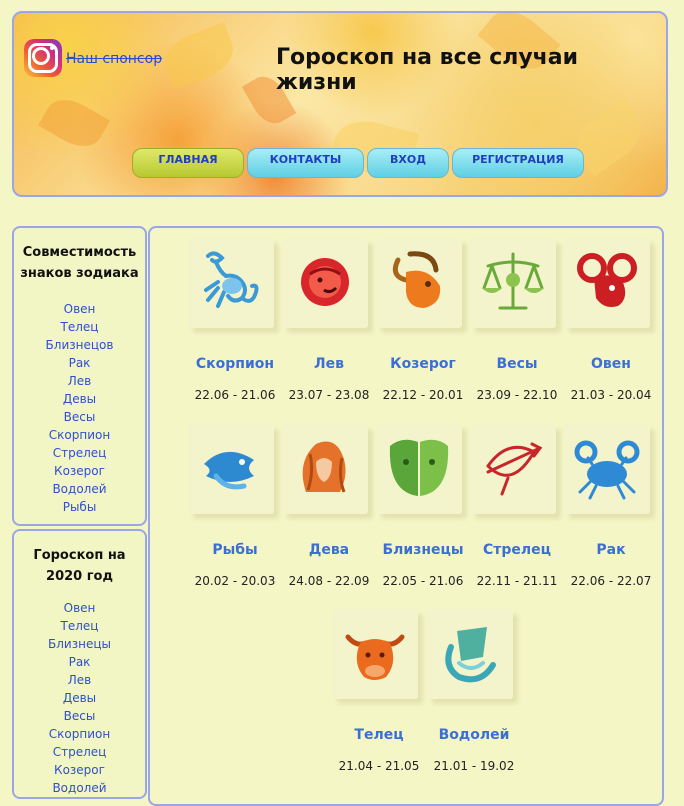 The height and width of the screenshot is (806, 684). Describe the element at coordinates (416, 279) in the screenshot. I see `capricorn-icon` at that location.